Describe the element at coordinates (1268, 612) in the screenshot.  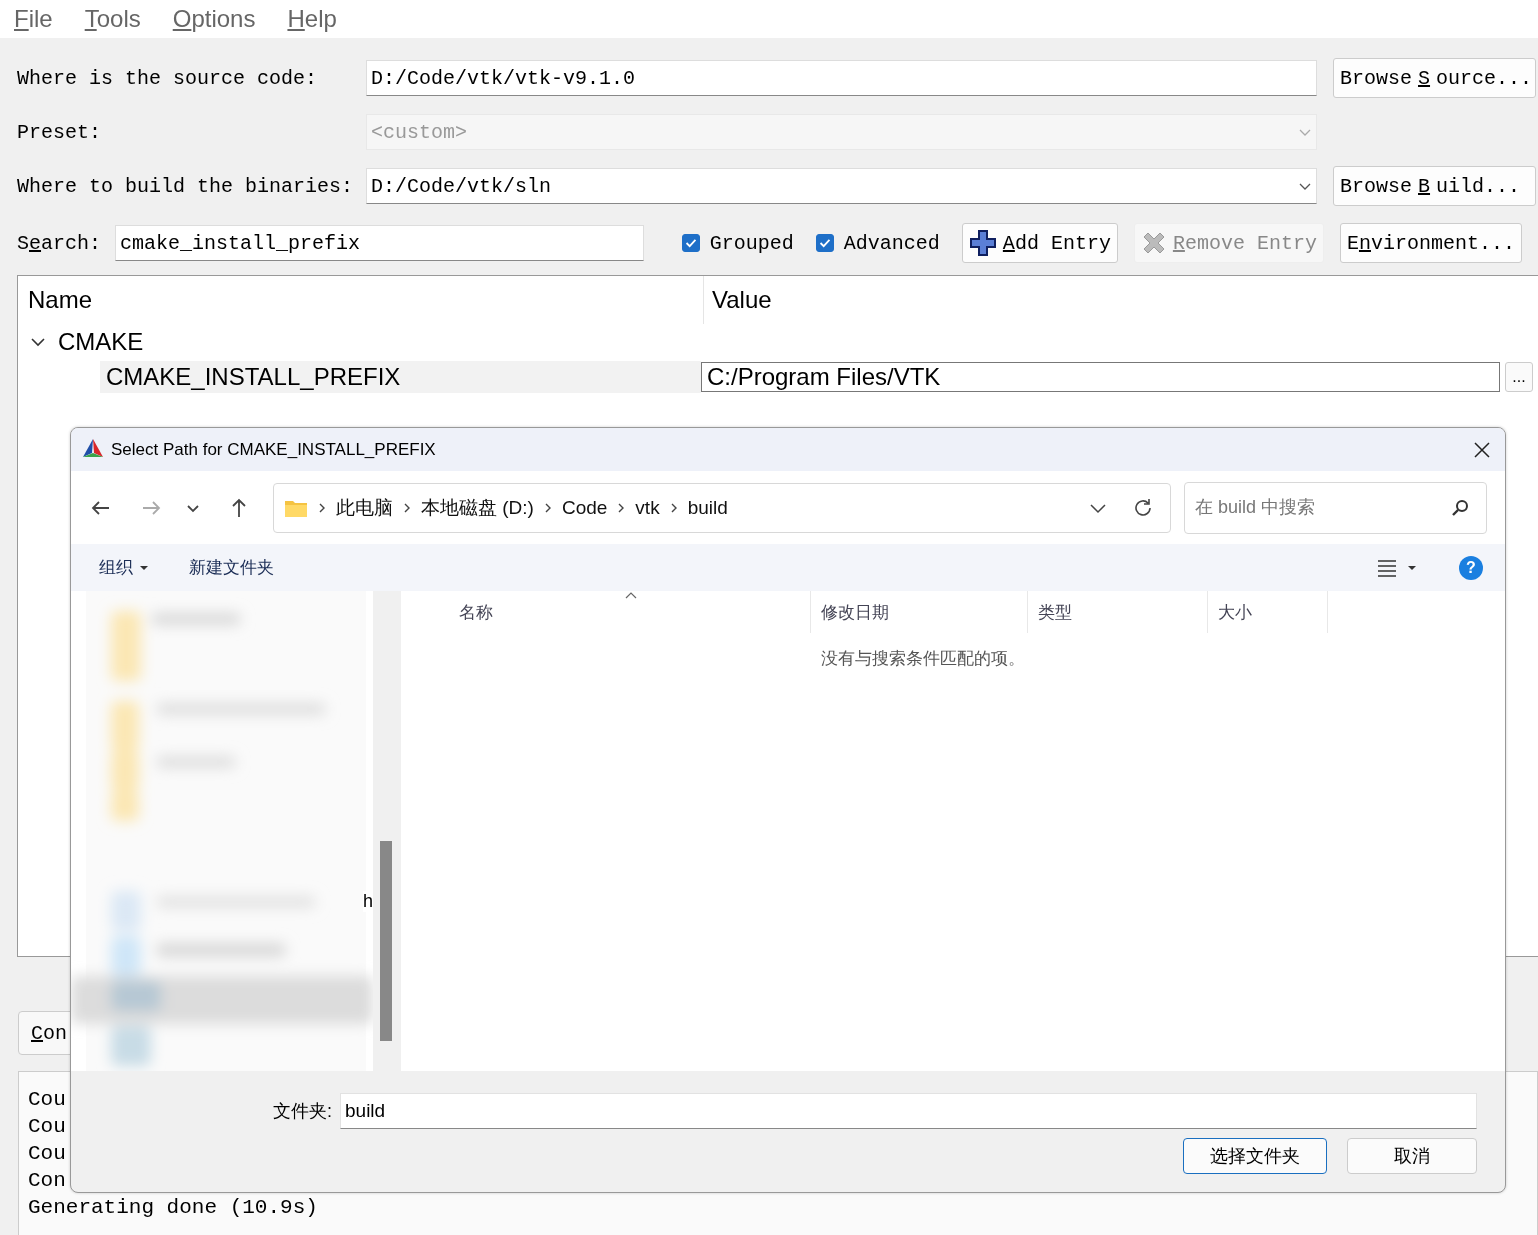
I see `column-header: 大小` at that location.